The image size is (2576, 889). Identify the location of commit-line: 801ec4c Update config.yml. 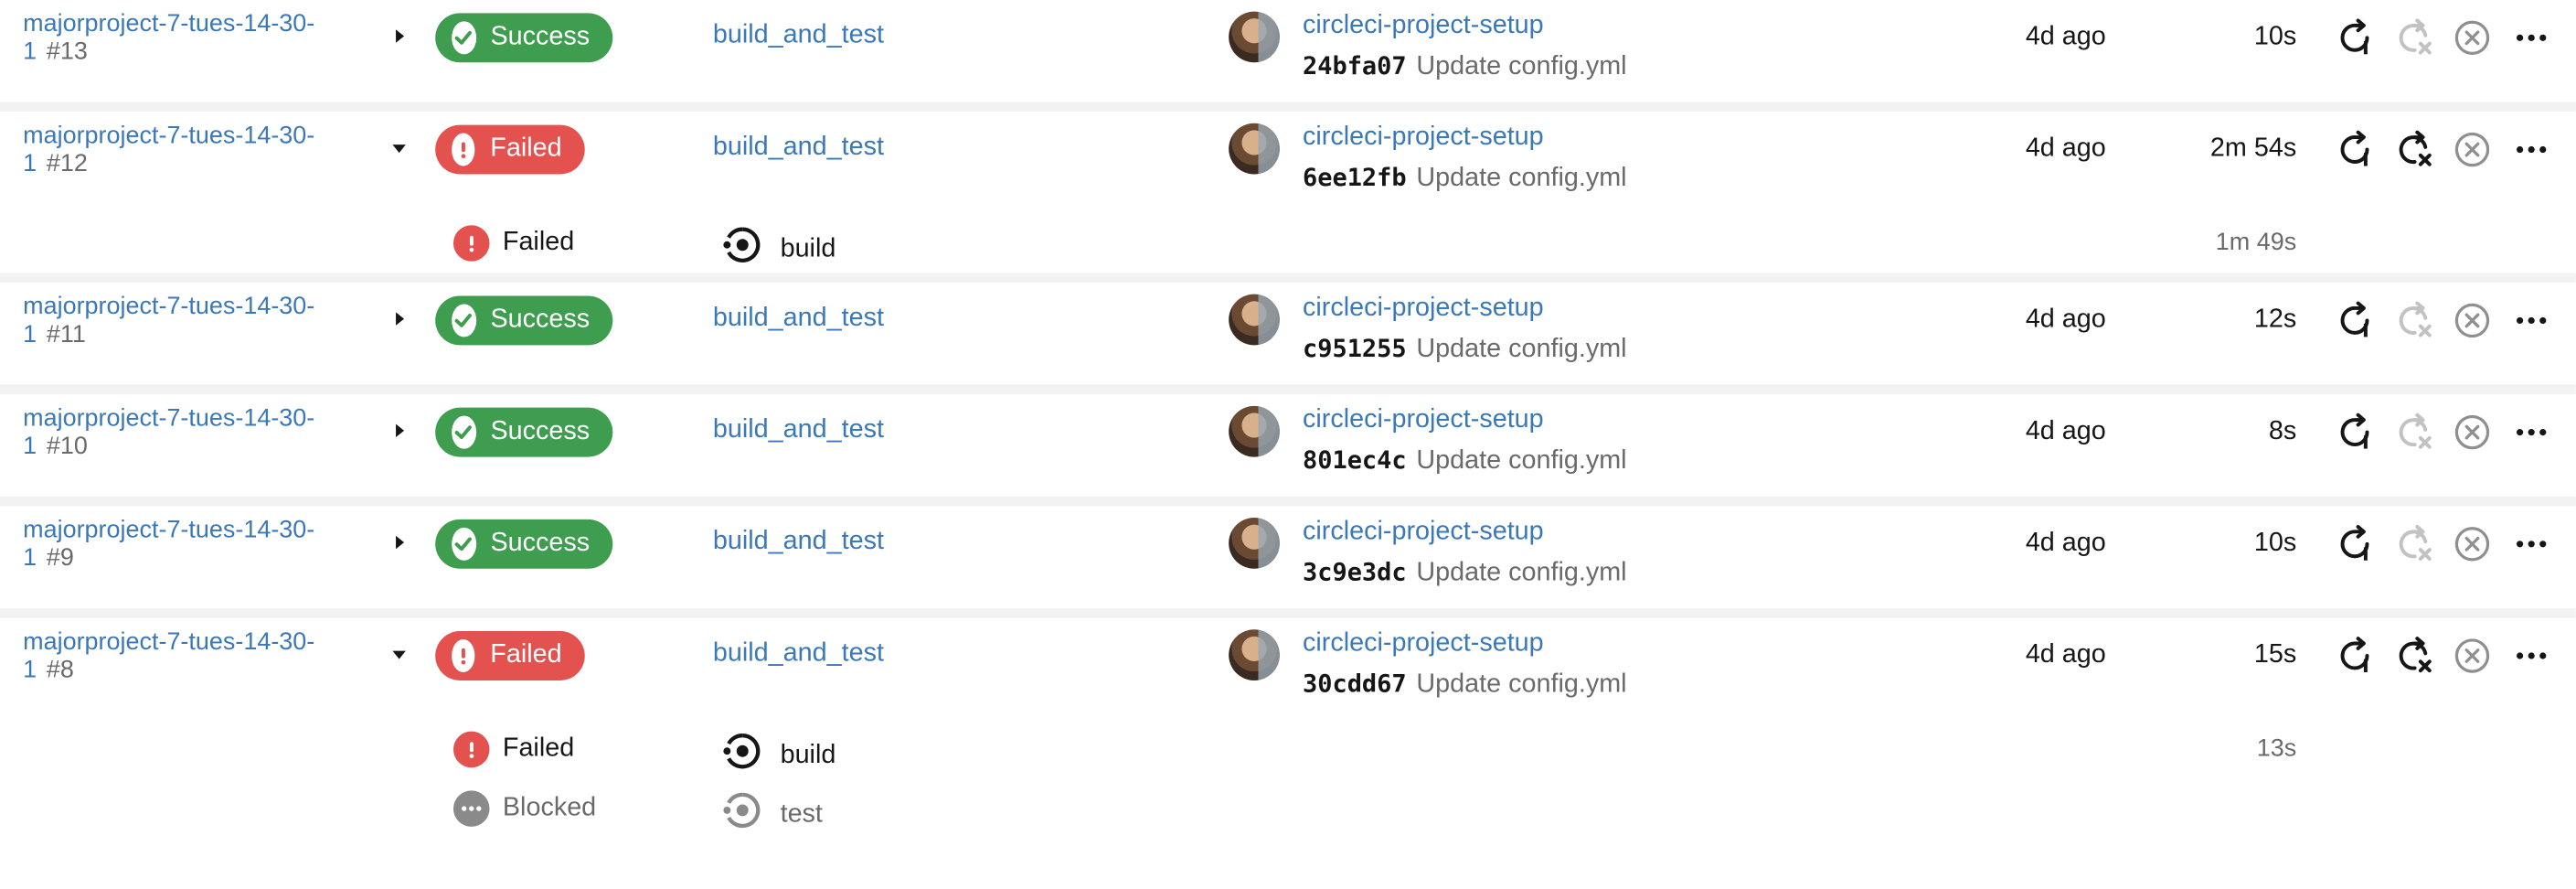
(1465, 461).